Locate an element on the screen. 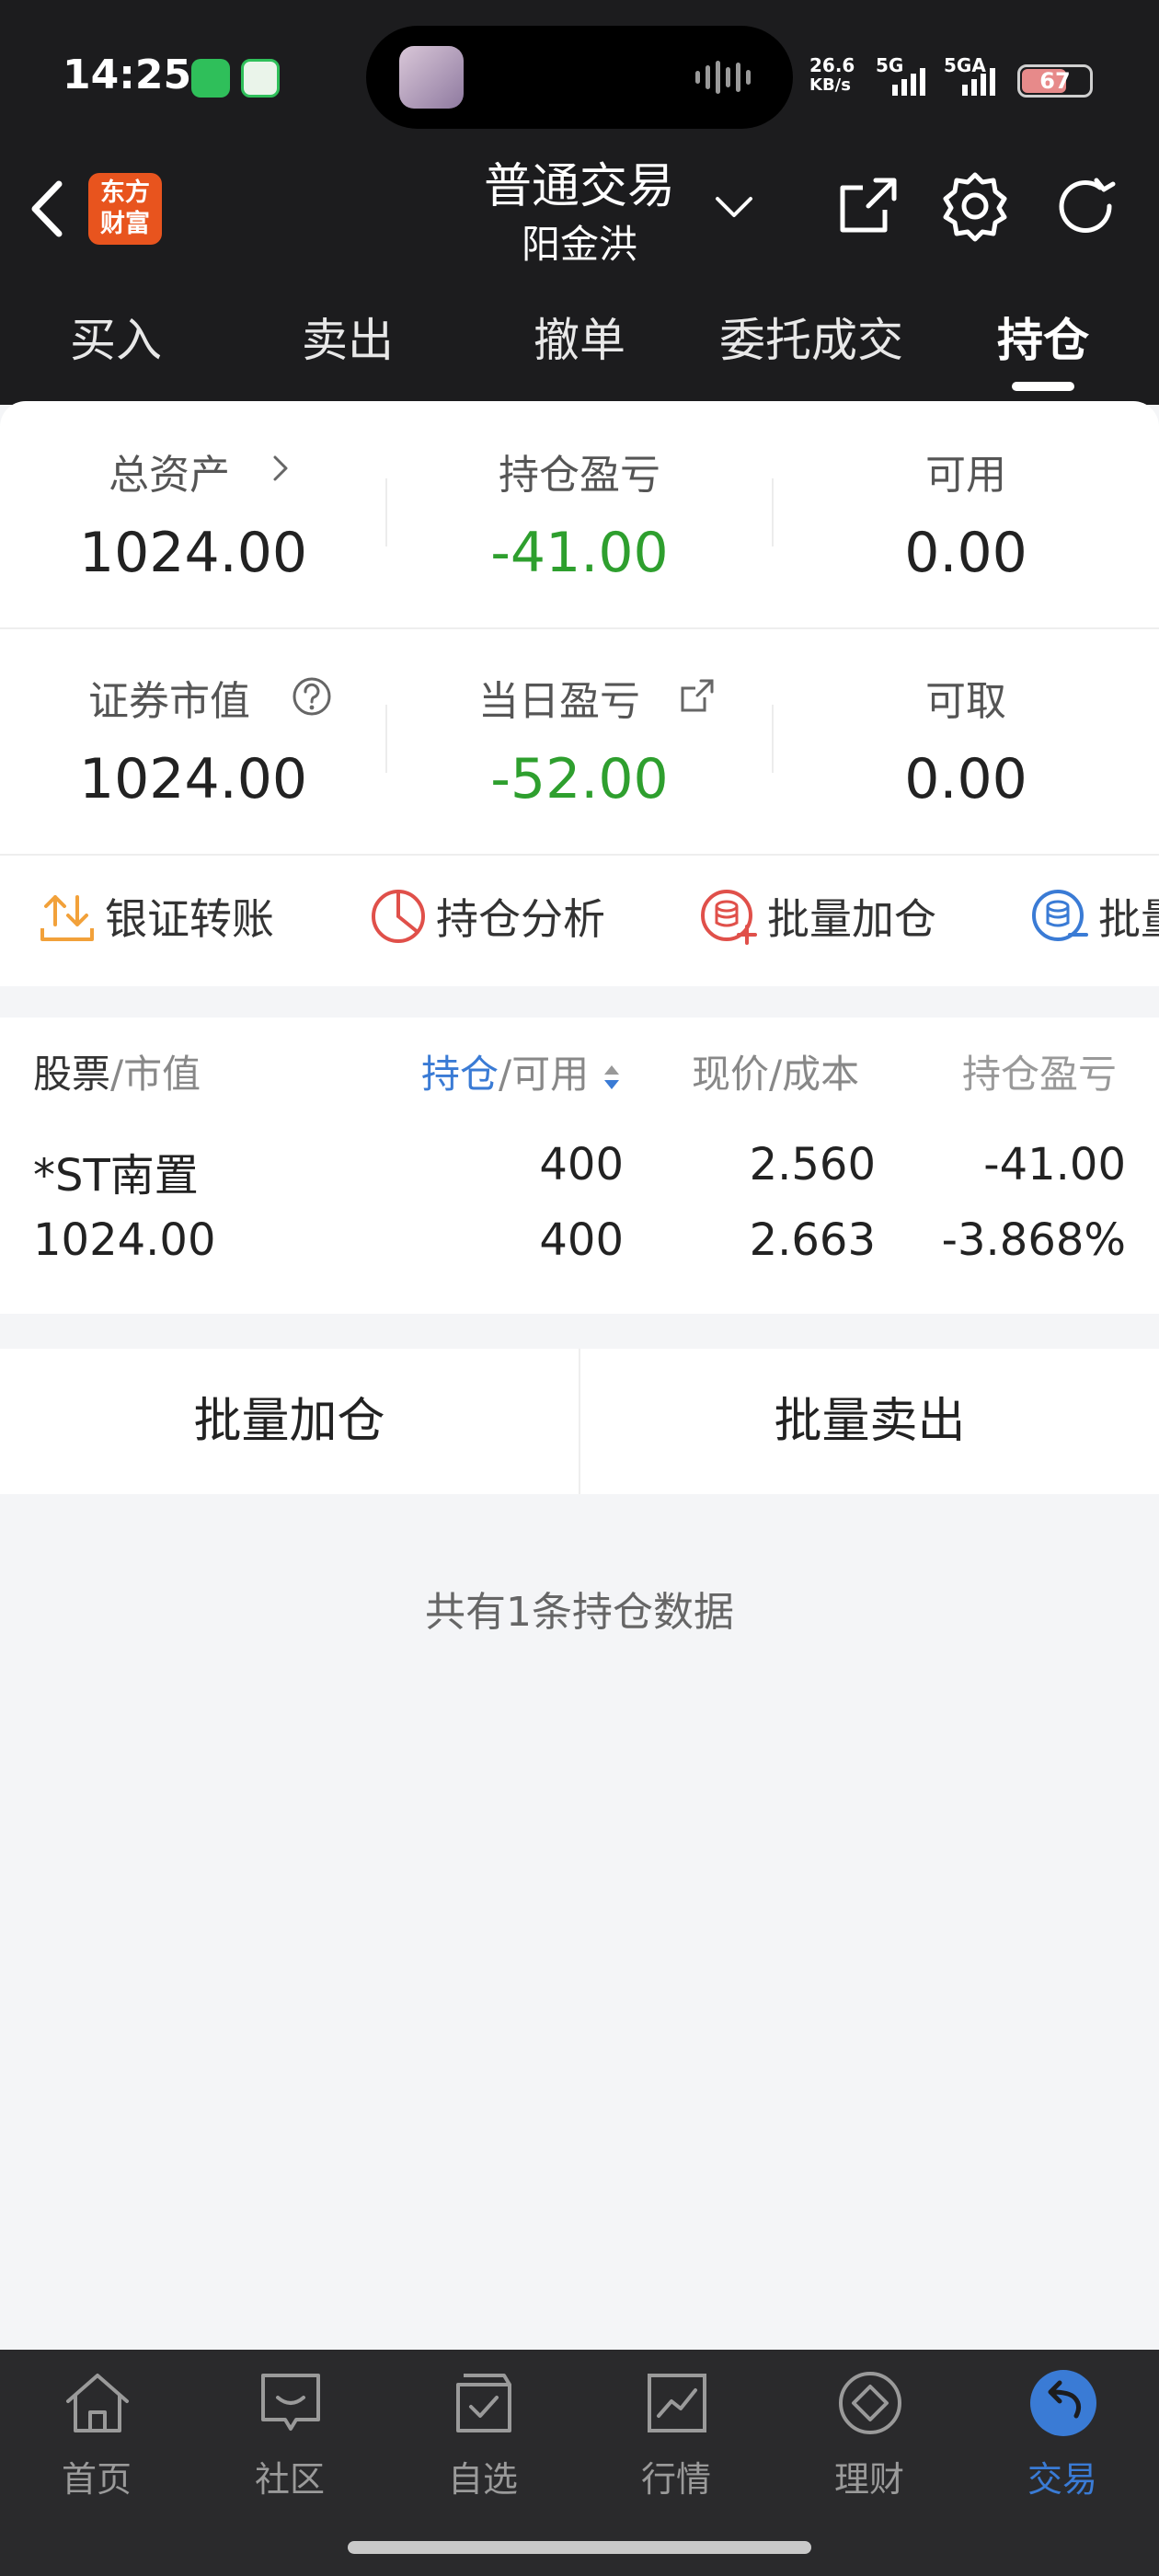 The height and width of the screenshot is (2576, 1159). batch-add-label: 批量加仓 is located at coordinates (851, 919).